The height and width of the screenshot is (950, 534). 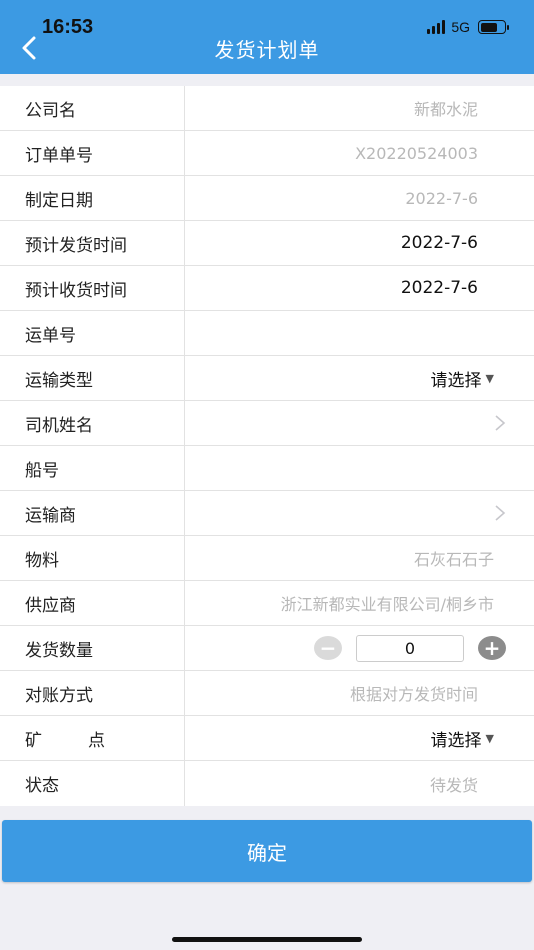 What do you see at coordinates (92, 288) in the screenshot?
I see `plan-receive-time-label: 预计收货时间` at bounding box center [92, 288].